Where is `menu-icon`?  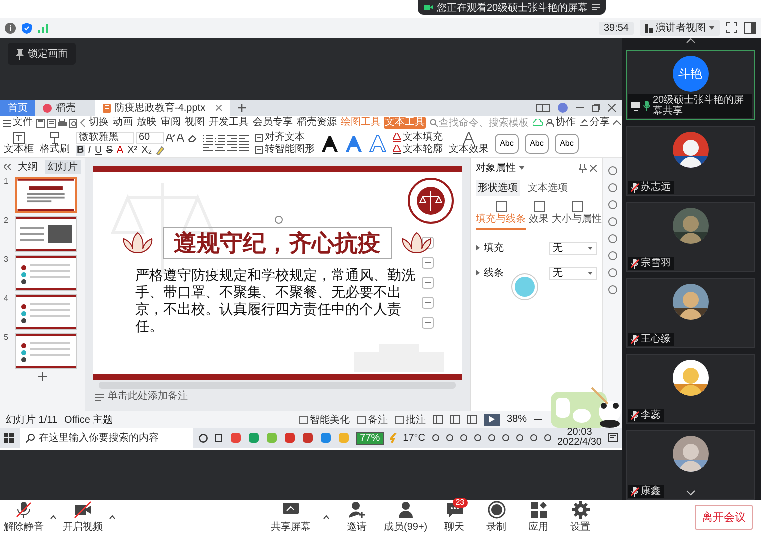
menu-icon is located at coordinates (596, 7).